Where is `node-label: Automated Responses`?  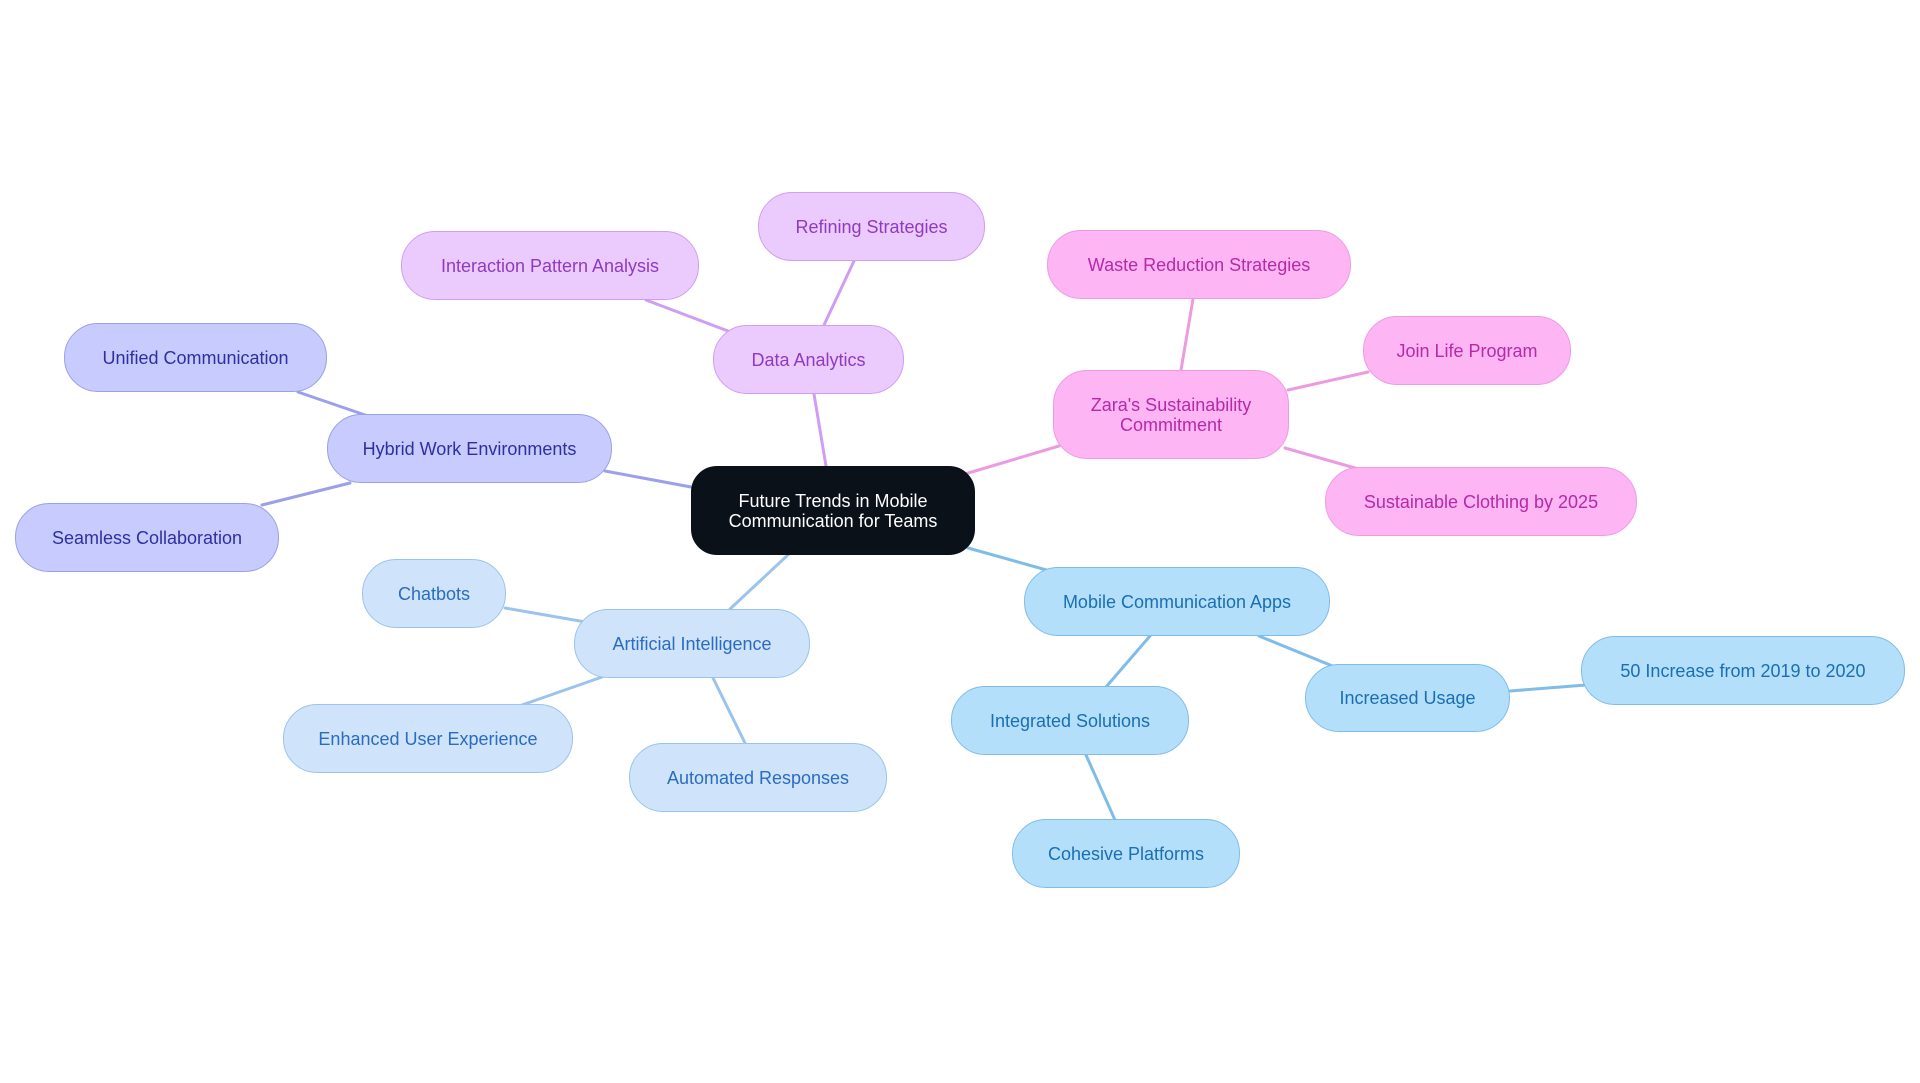
node-label: Automated Responses is located at coordinates (758, 777).